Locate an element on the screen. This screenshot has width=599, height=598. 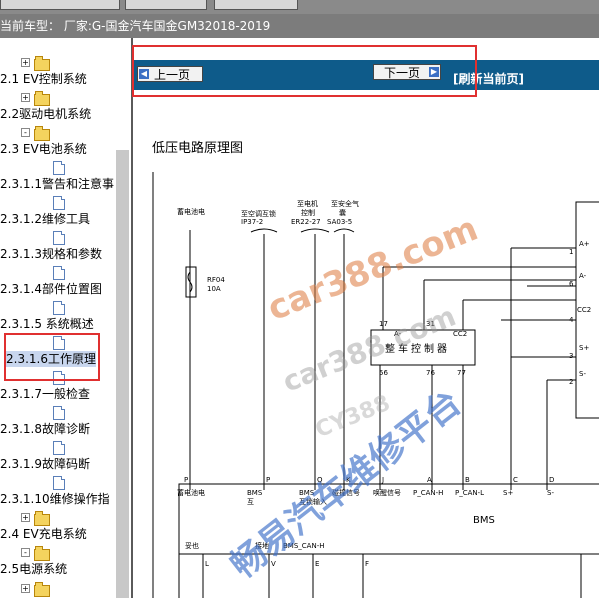
bms-bottom-label: 接地 is located at coordinates (262, 545).